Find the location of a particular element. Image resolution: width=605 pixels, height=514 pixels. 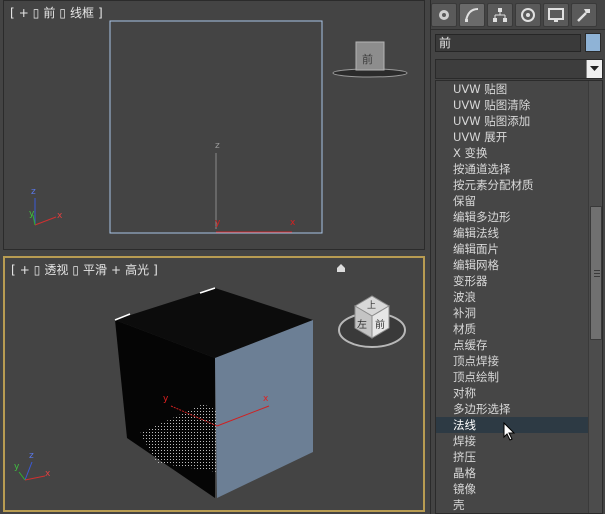

hierarchy-tab is located at coordinates (500, 15).